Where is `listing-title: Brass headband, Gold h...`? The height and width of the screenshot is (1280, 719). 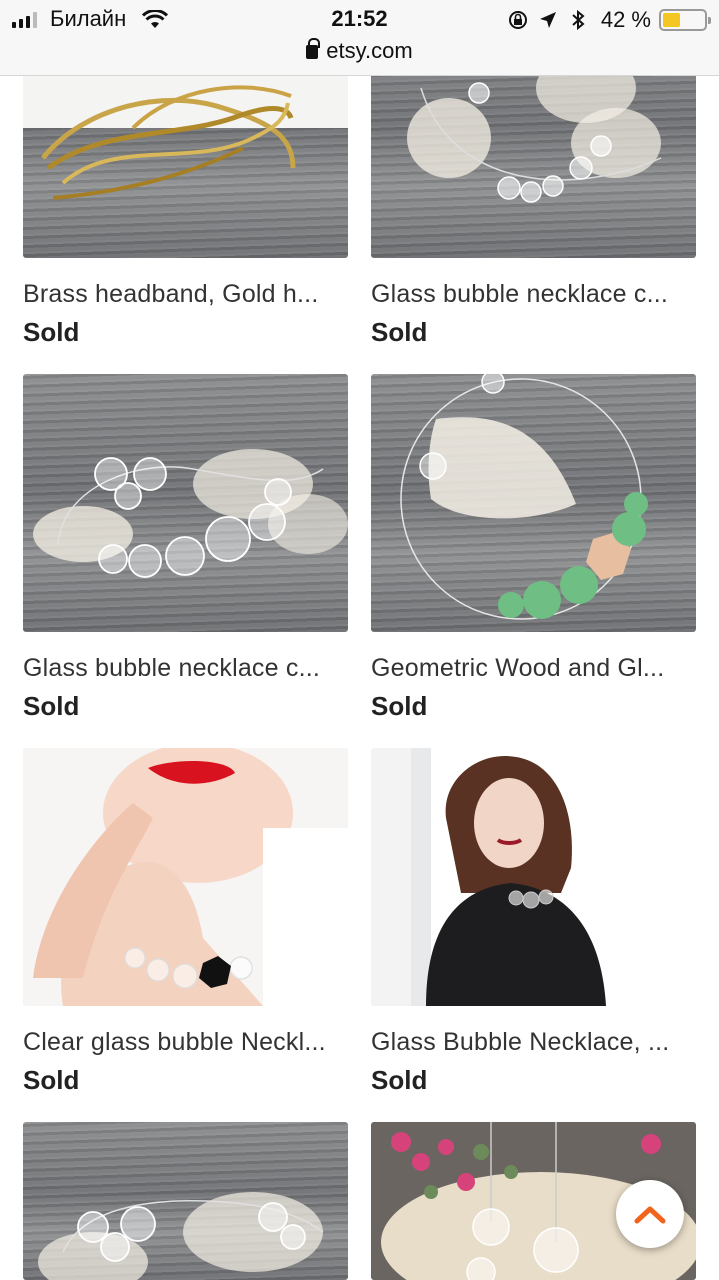
listing-title: Brass headband, Gold h... is located at coordinates (185, 294).